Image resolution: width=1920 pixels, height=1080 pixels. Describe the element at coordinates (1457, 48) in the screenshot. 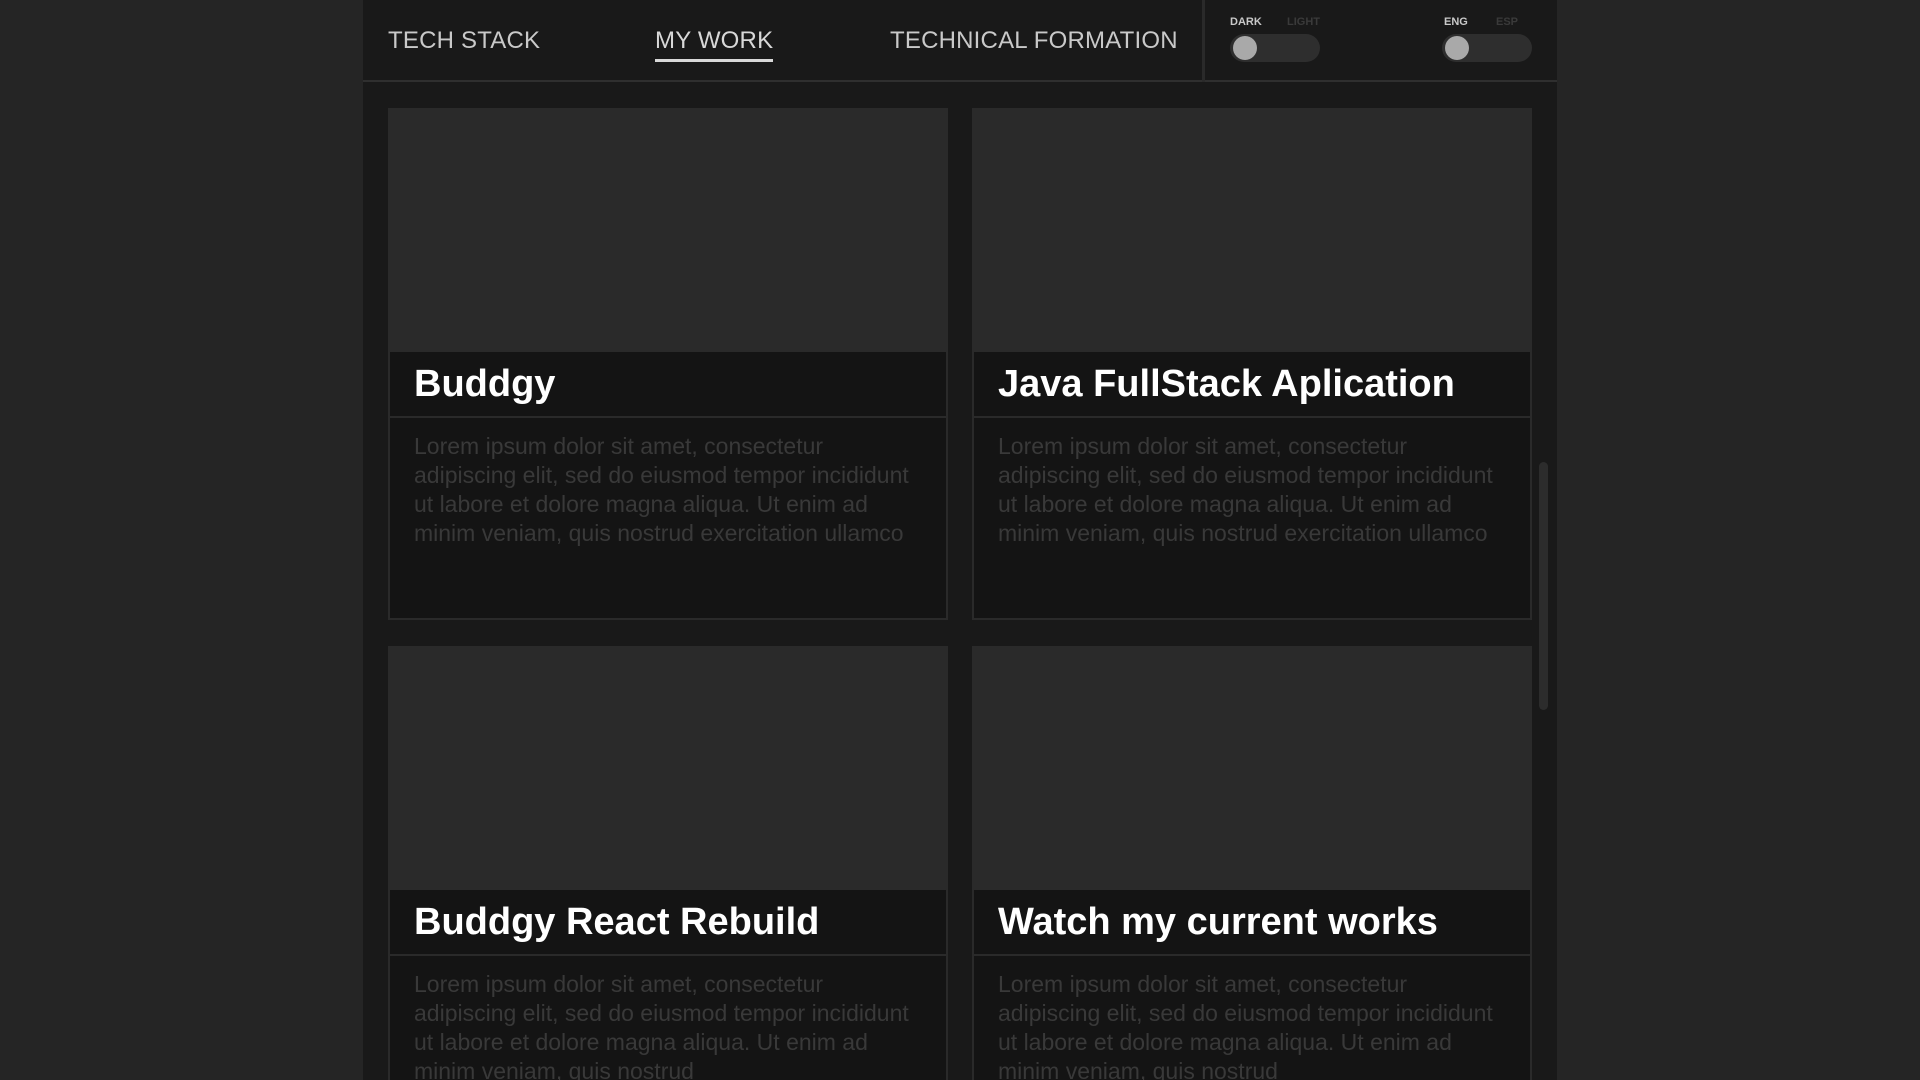

I see `language-toggle-knob` at that location.